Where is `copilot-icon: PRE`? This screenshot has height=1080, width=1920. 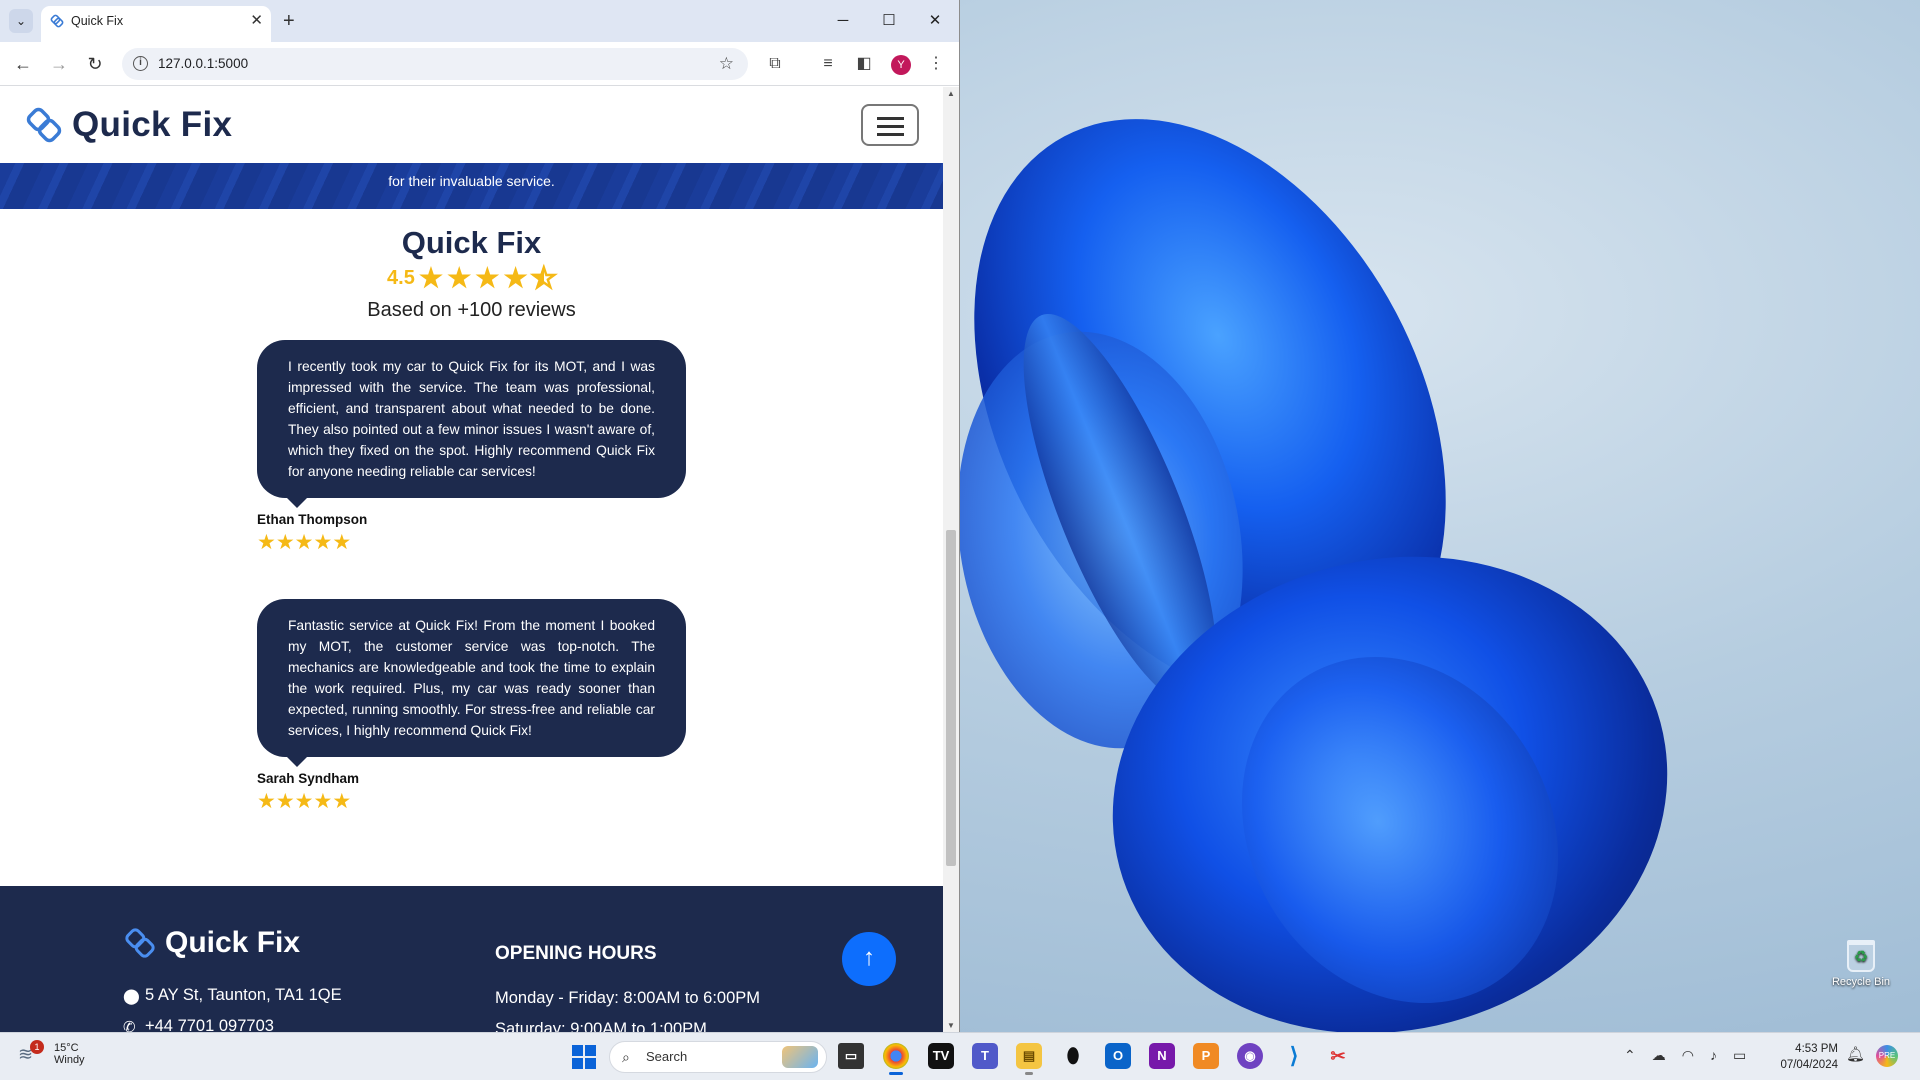
copilot-icon: PRE is located at coordinates (1887, 1056).